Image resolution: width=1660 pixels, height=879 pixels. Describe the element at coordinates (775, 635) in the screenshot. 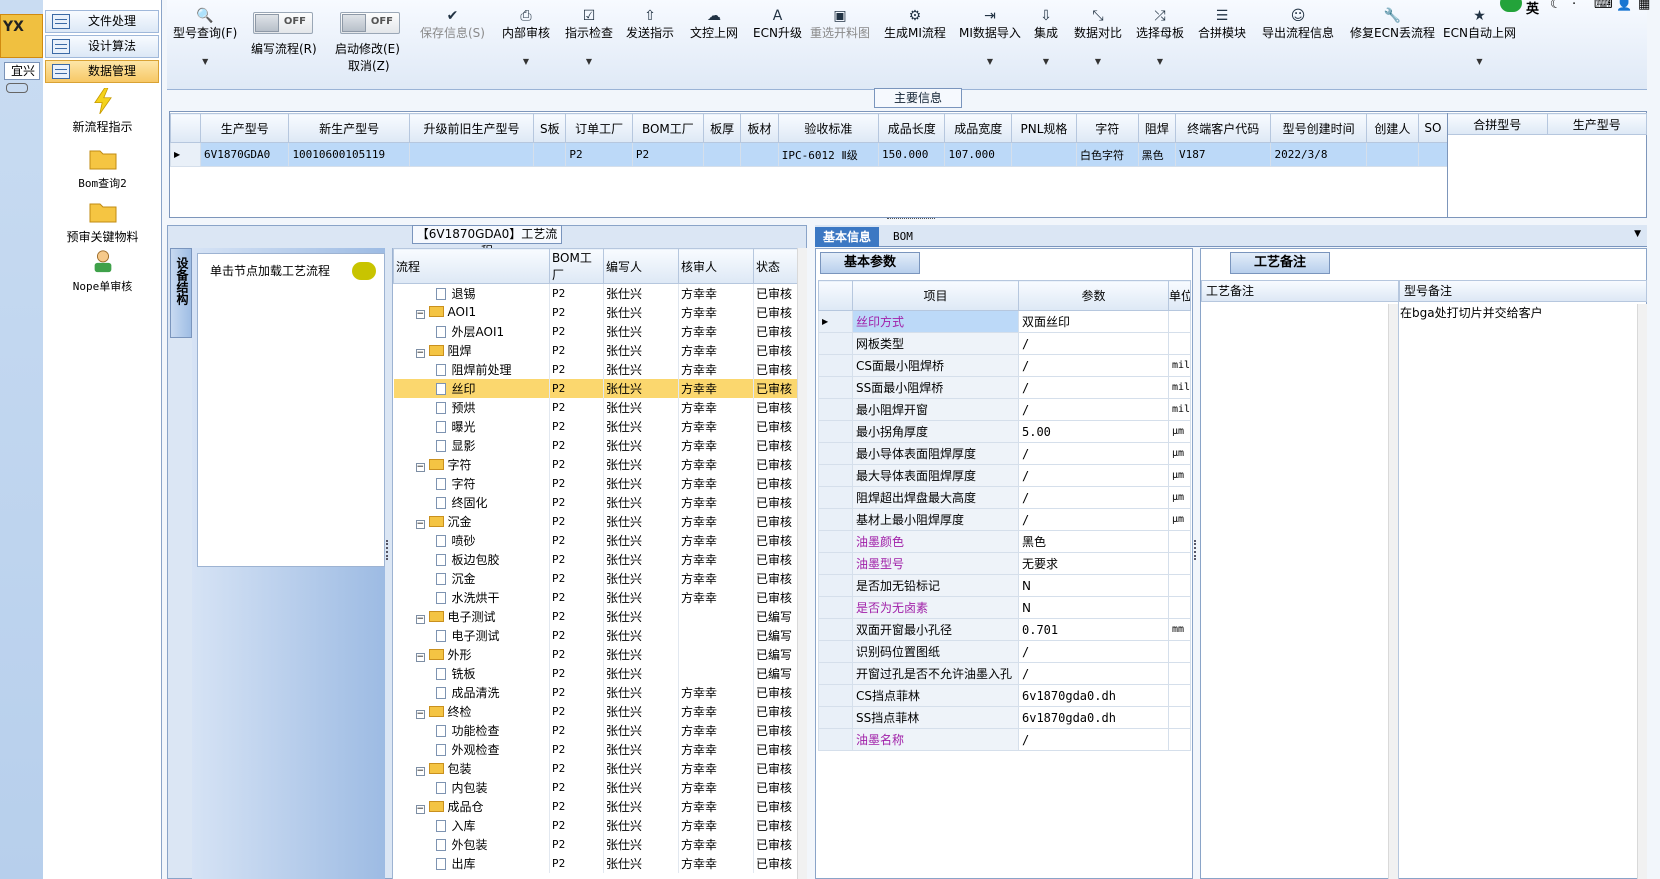

I see `flow-cell-status: 已编写` at that location.